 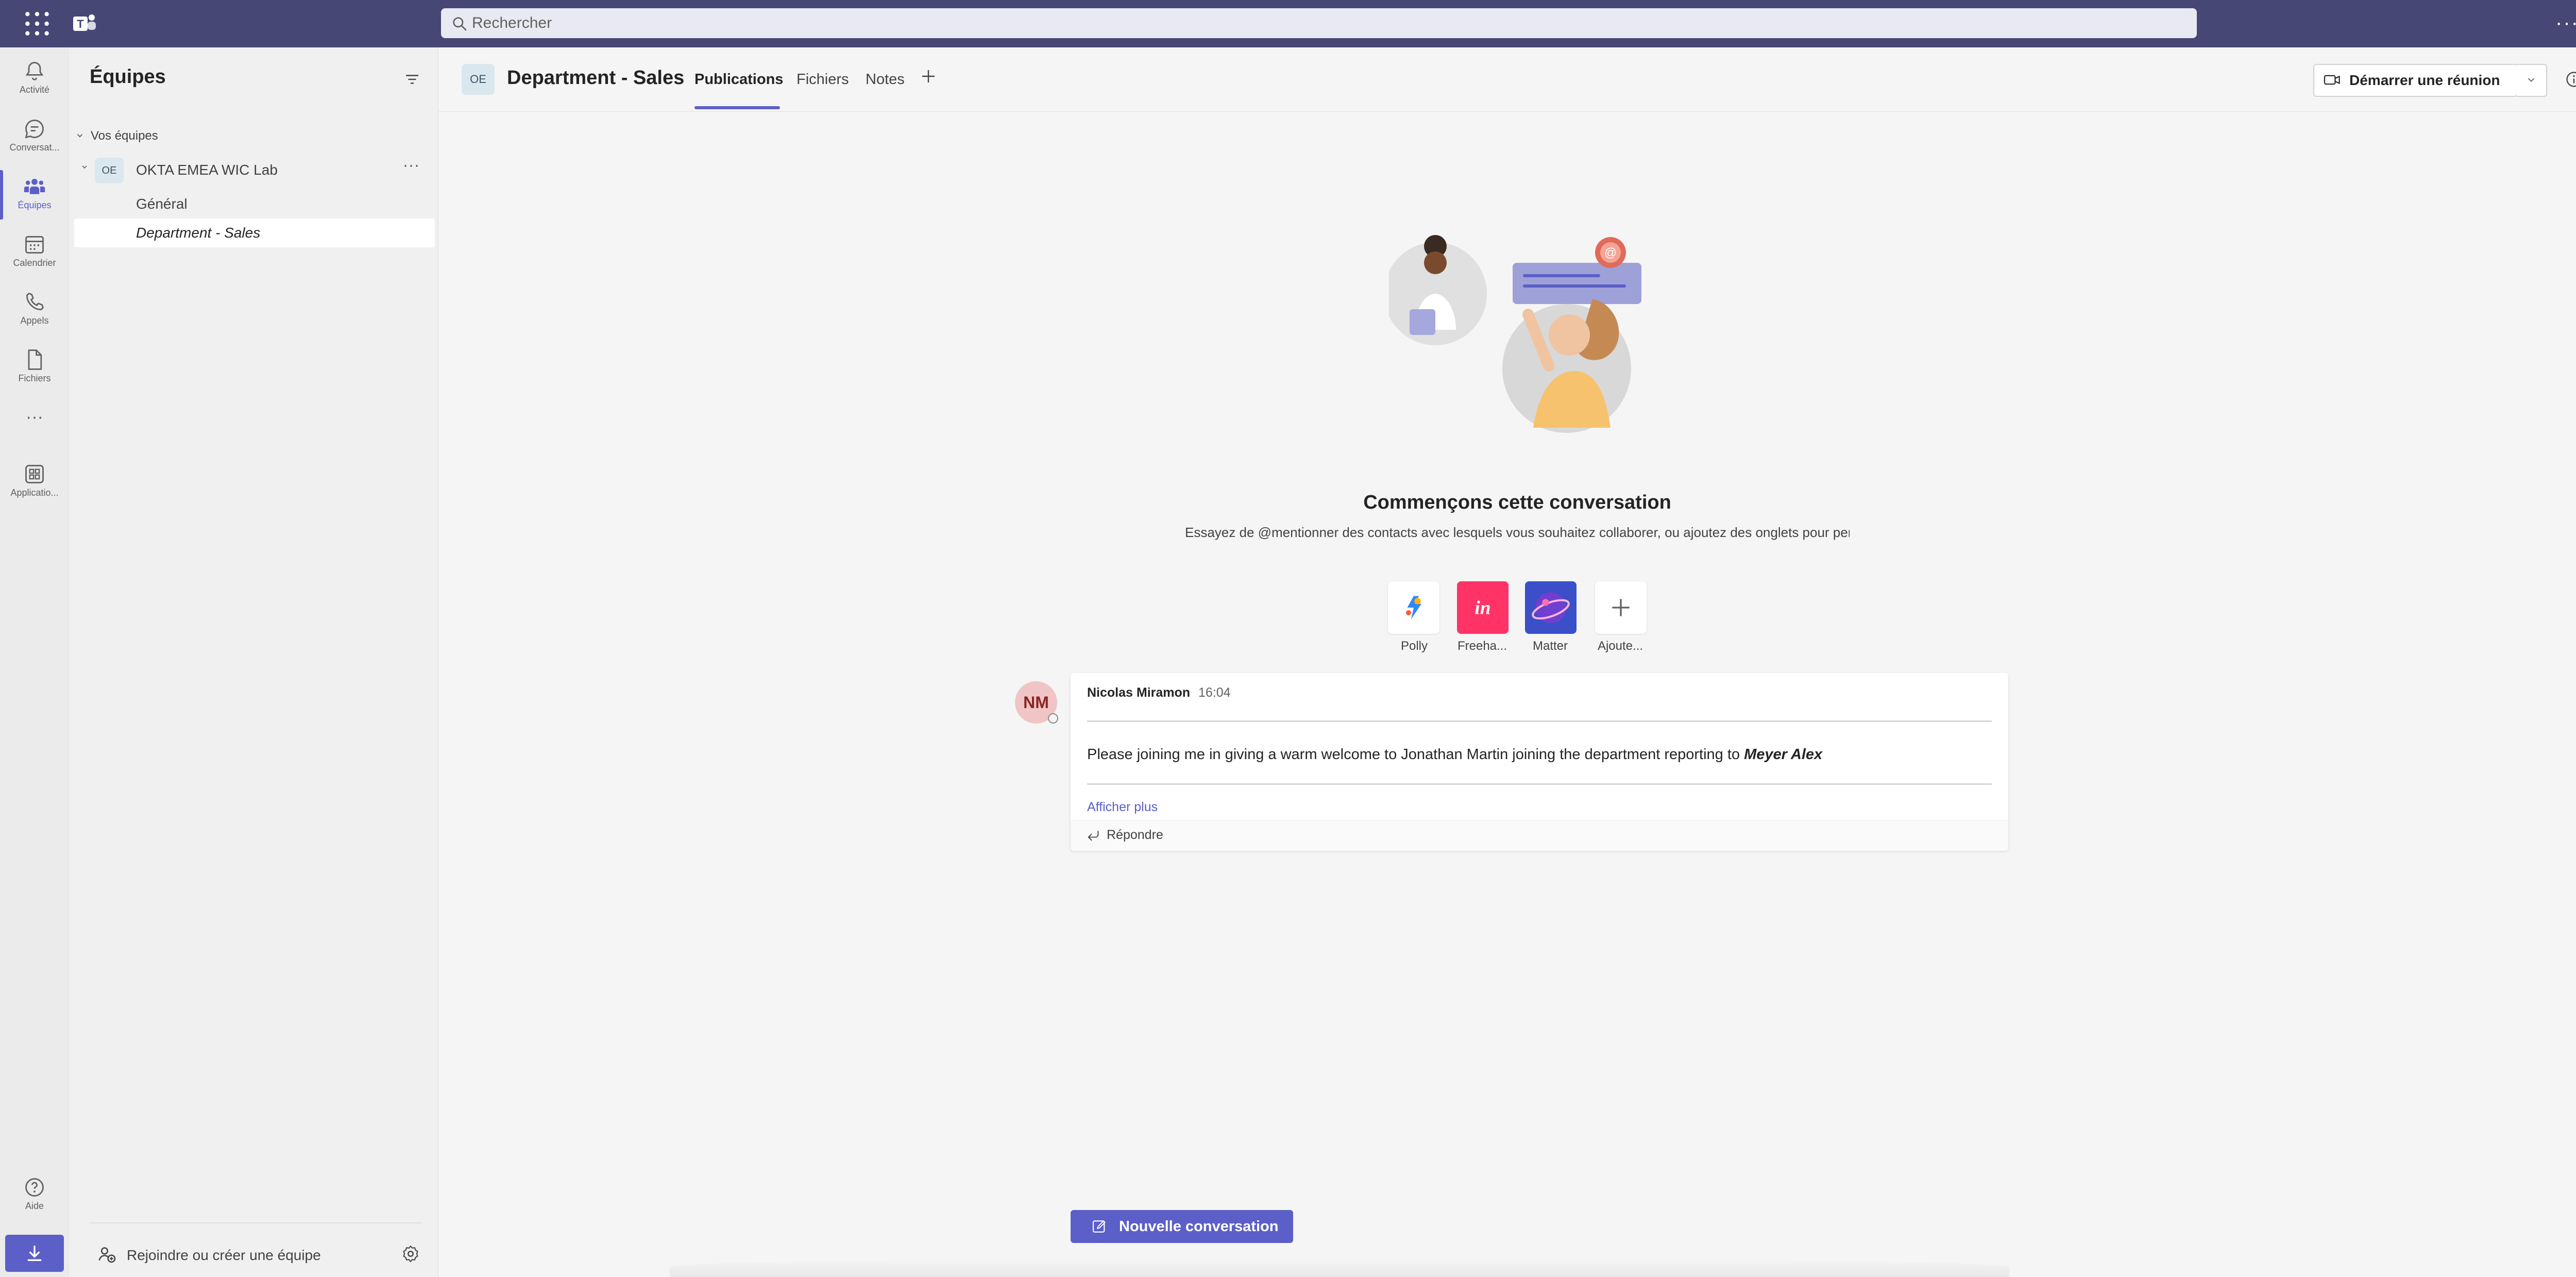 What do you see at coordinates (460, 24) in the screenshot?
I see `search-icon` at bounding box center [460, 24].